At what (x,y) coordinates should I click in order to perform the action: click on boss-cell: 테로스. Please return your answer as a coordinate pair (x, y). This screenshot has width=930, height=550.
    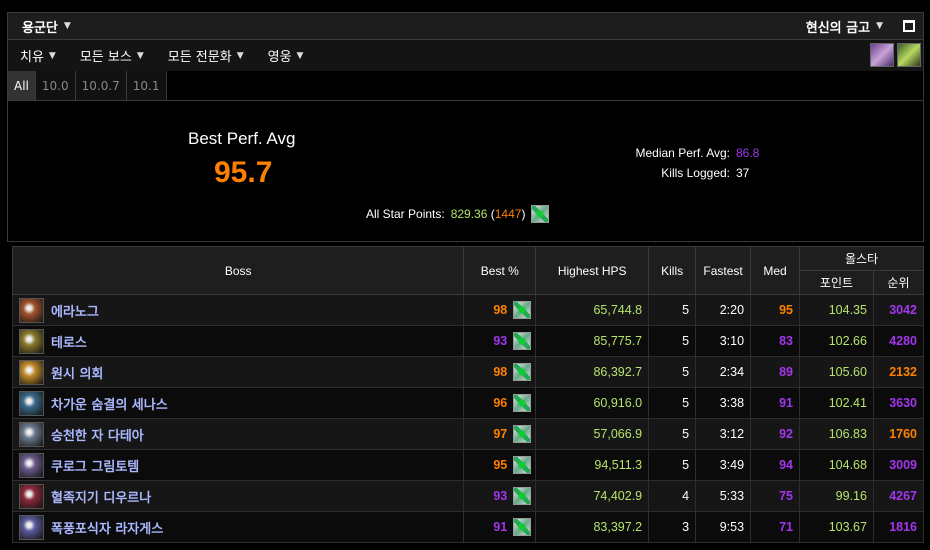
    Looking at the image, I should click on (238, 341).